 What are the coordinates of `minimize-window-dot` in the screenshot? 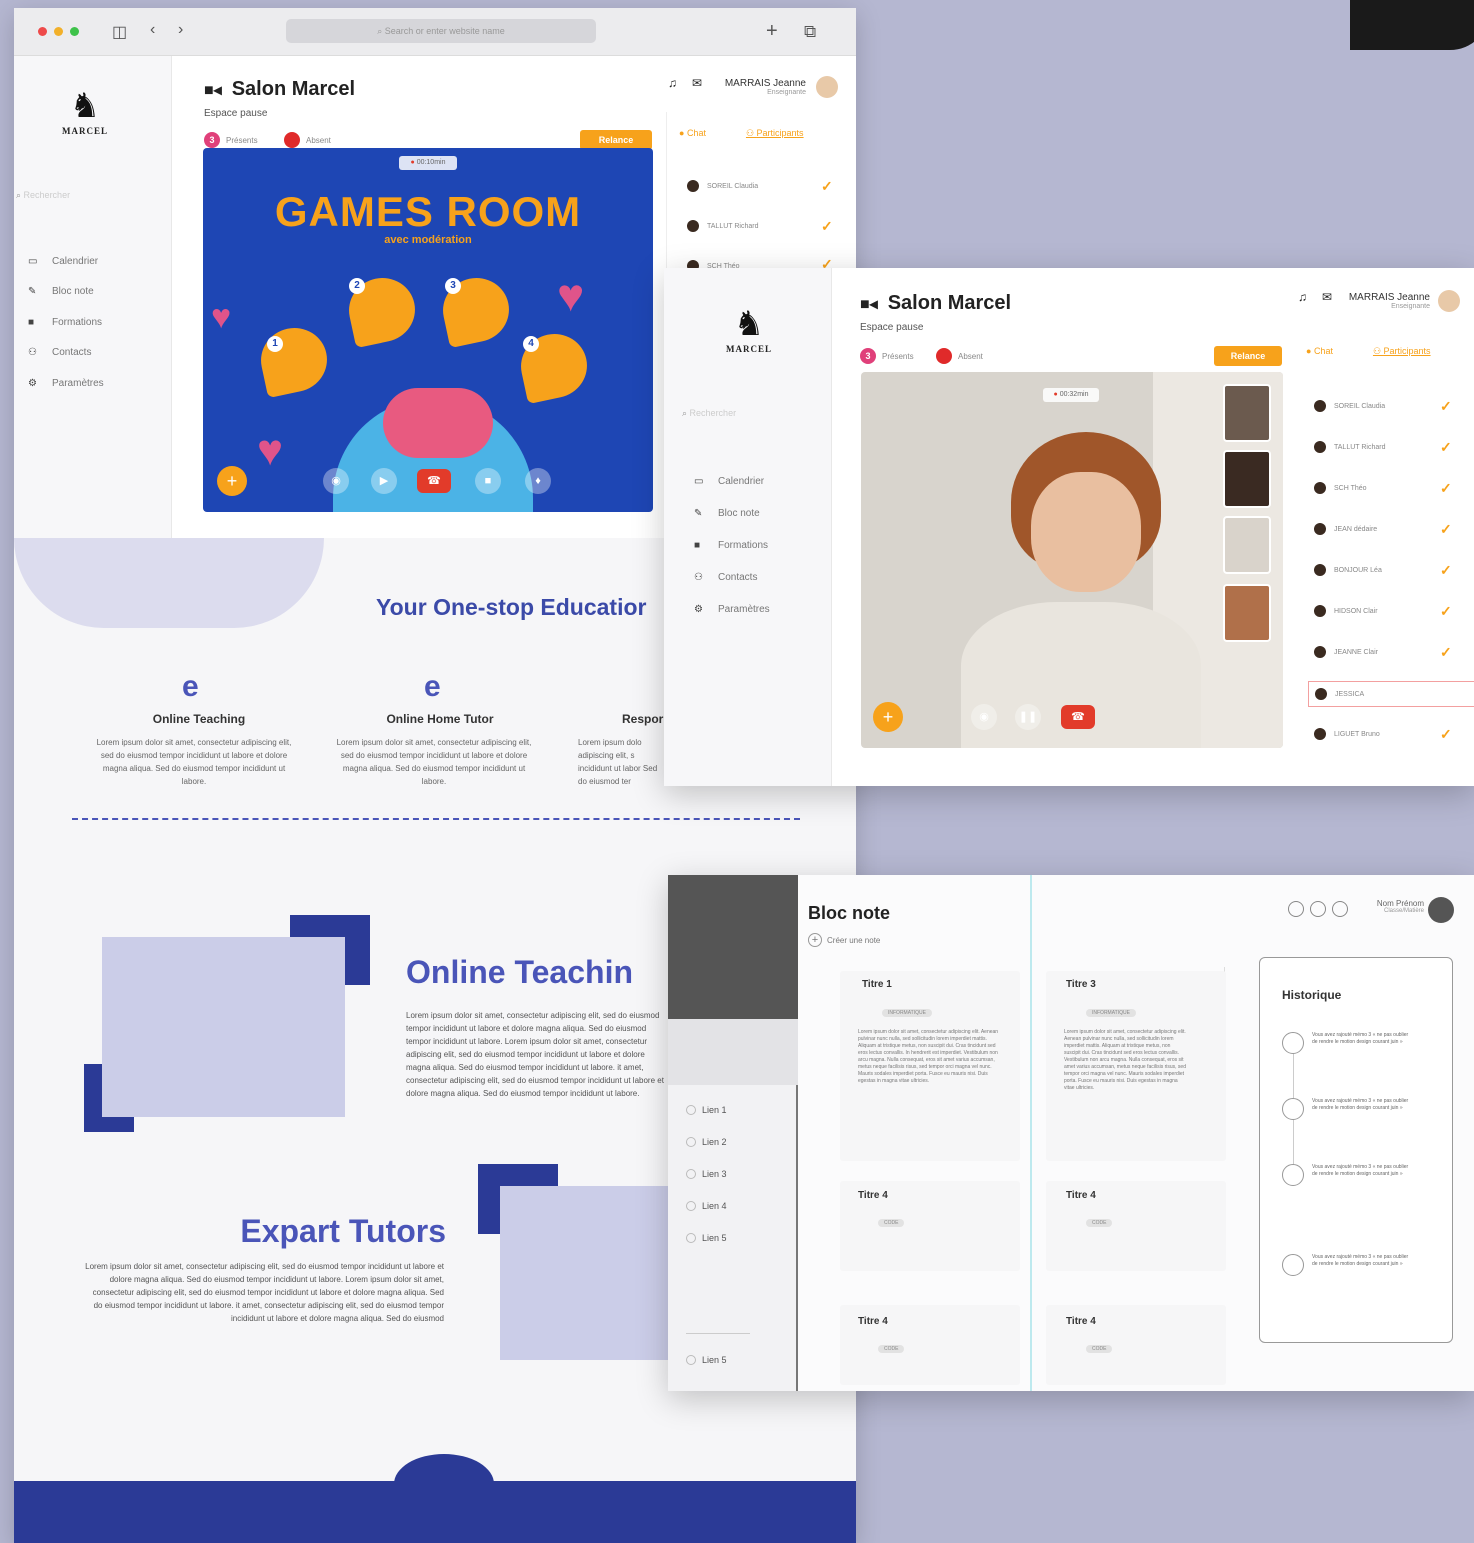 It's located at (58, 31).